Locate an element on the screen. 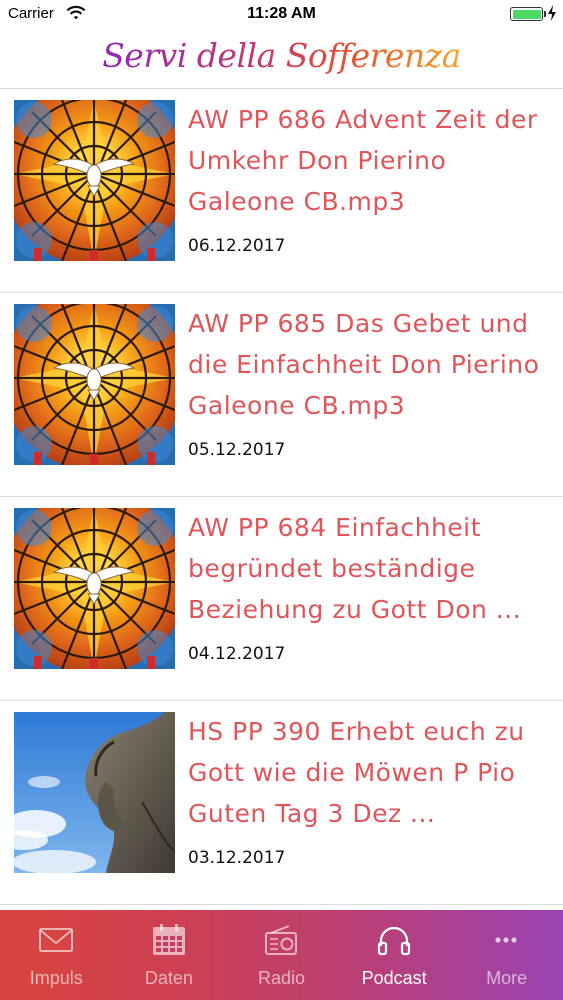 This screenshot has width=563, height=1000. app-title: Servi della Sofferenza is located at coordinates (281, 55).